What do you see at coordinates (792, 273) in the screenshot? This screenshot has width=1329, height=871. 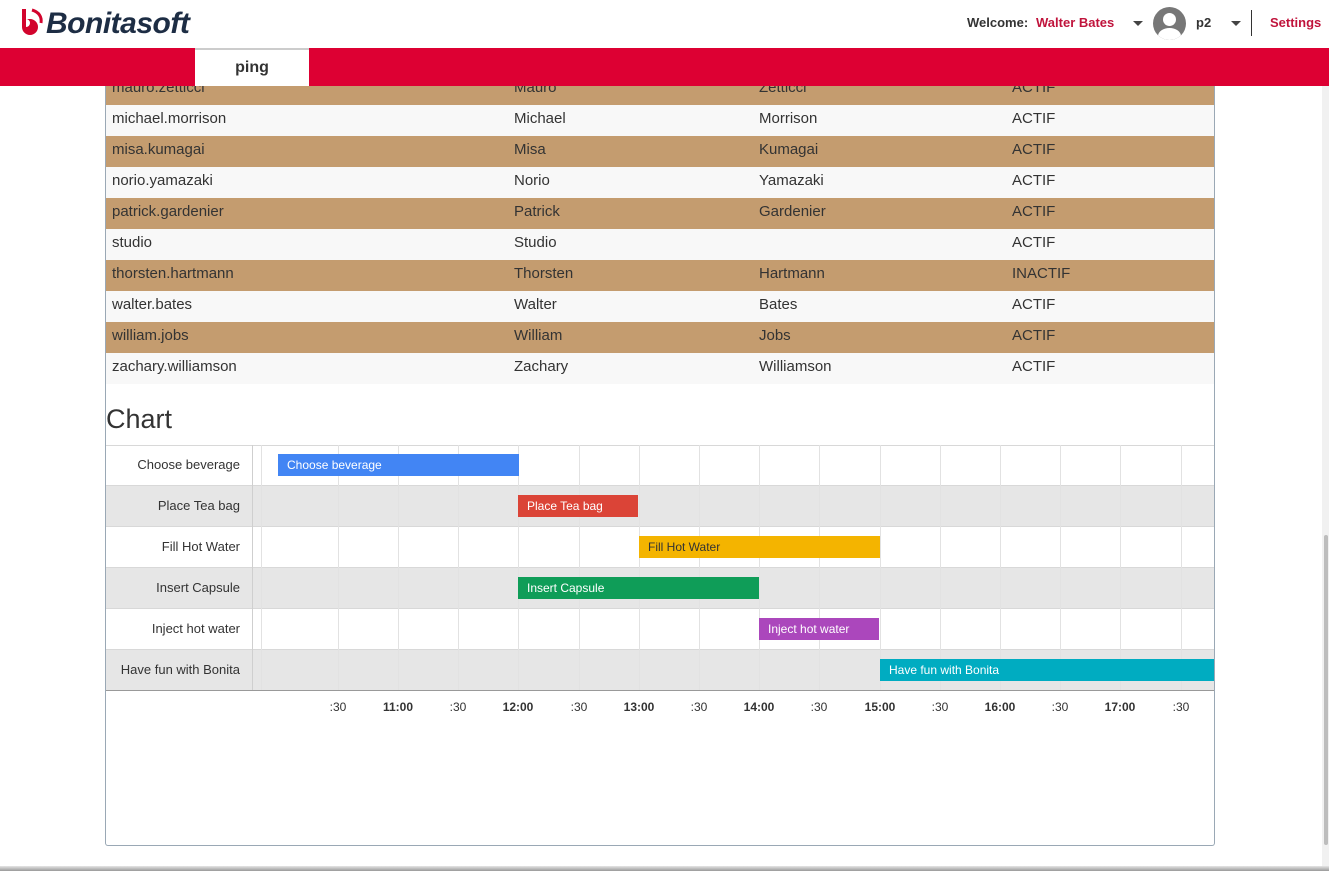 I see `cell-lastname: Hartmann` at bounding box center [792, 273].